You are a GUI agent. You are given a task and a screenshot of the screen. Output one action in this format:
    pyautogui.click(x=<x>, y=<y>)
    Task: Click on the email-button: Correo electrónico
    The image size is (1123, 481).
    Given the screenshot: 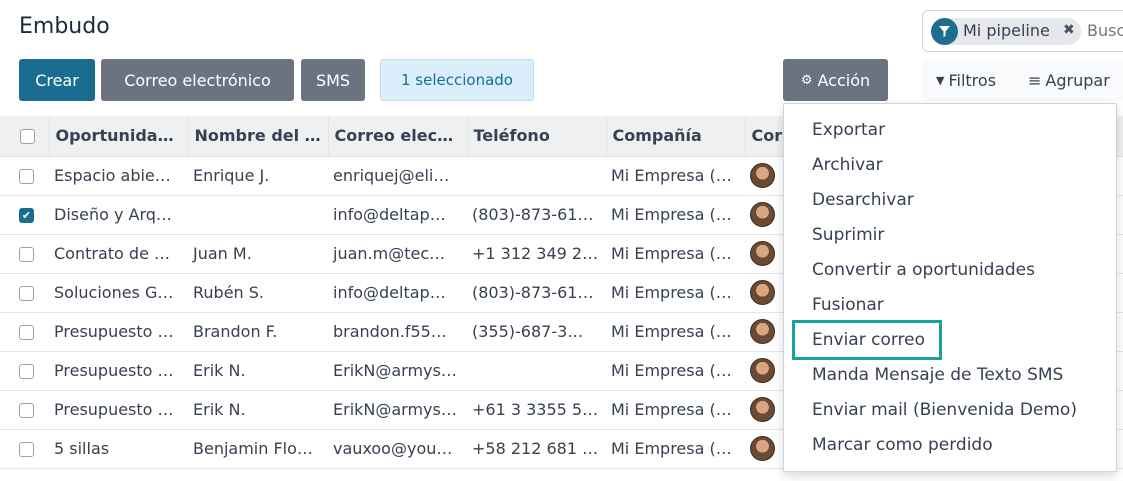 What is the action you would take?
    pyautogui.click(x=197, y=80)
    